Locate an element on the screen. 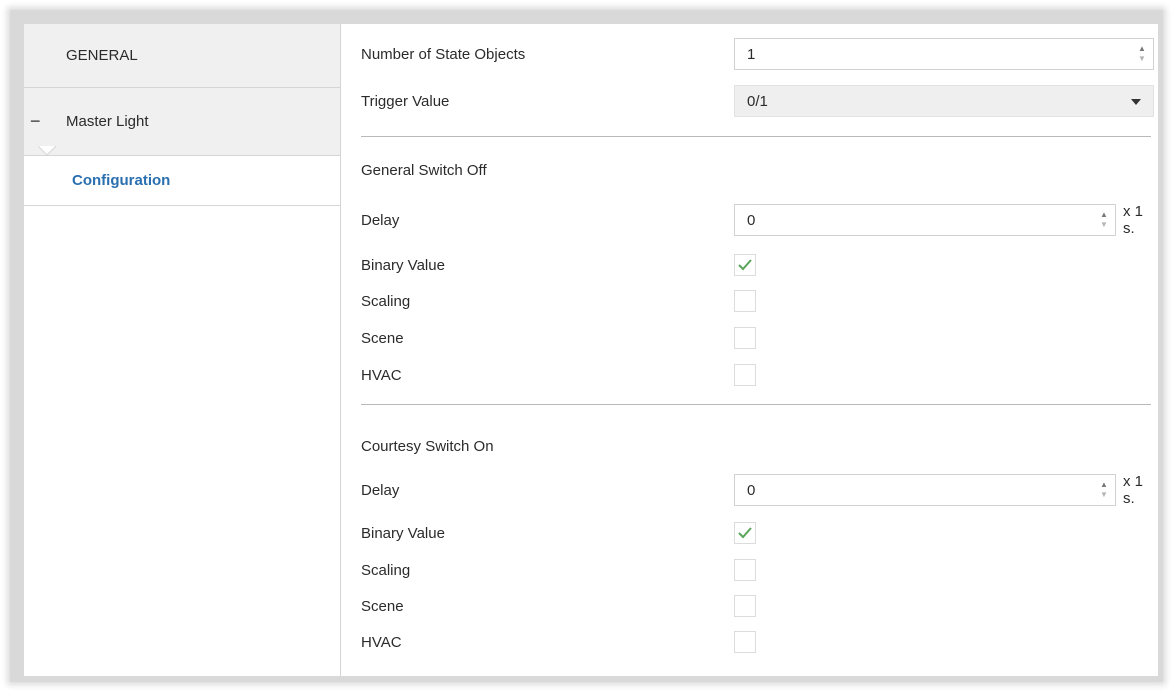 This screenshot has width=1173, height=692. general-binary-row: Binary Value is located at coordinates (756, 265).